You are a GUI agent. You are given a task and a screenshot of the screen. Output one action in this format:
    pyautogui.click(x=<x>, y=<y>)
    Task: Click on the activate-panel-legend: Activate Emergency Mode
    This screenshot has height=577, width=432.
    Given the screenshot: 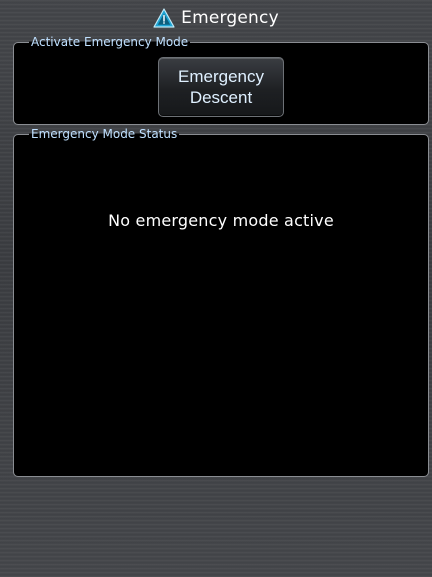 What is the action you would take?
    pyautogui.click(x=110, y=42)
    